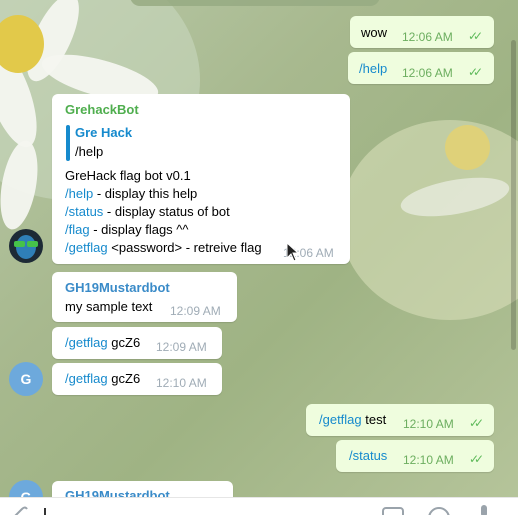  I want to click on incoming-message: /getflag gcZ6 12:09 AM, so click(137, 343).